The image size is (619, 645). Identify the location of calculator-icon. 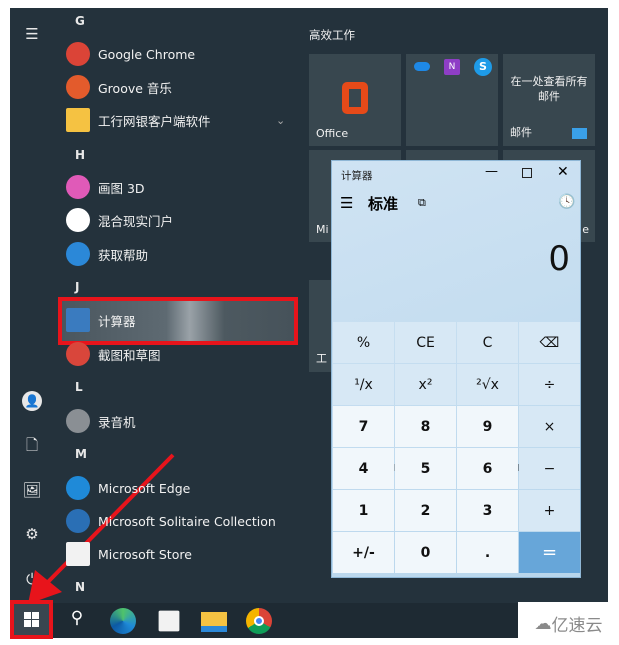
(78, 320).